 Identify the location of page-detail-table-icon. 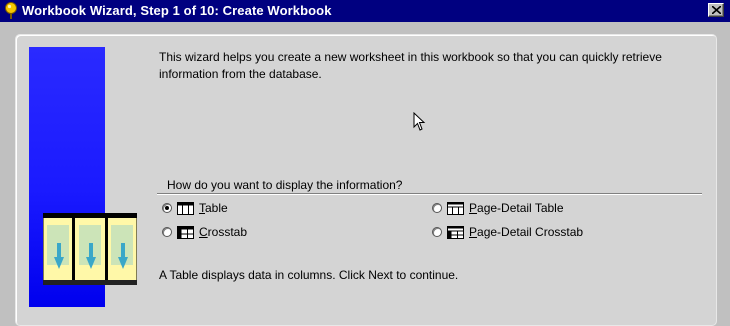
(455, 208).